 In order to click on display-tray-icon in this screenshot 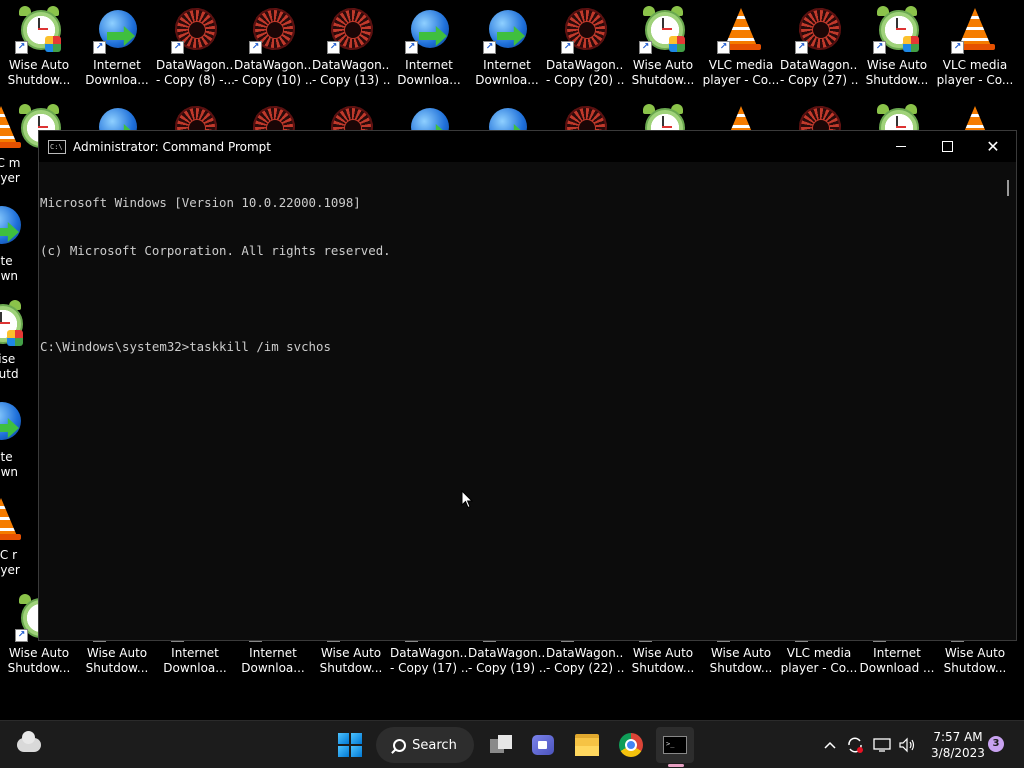, I will do `click(882, 745)`.